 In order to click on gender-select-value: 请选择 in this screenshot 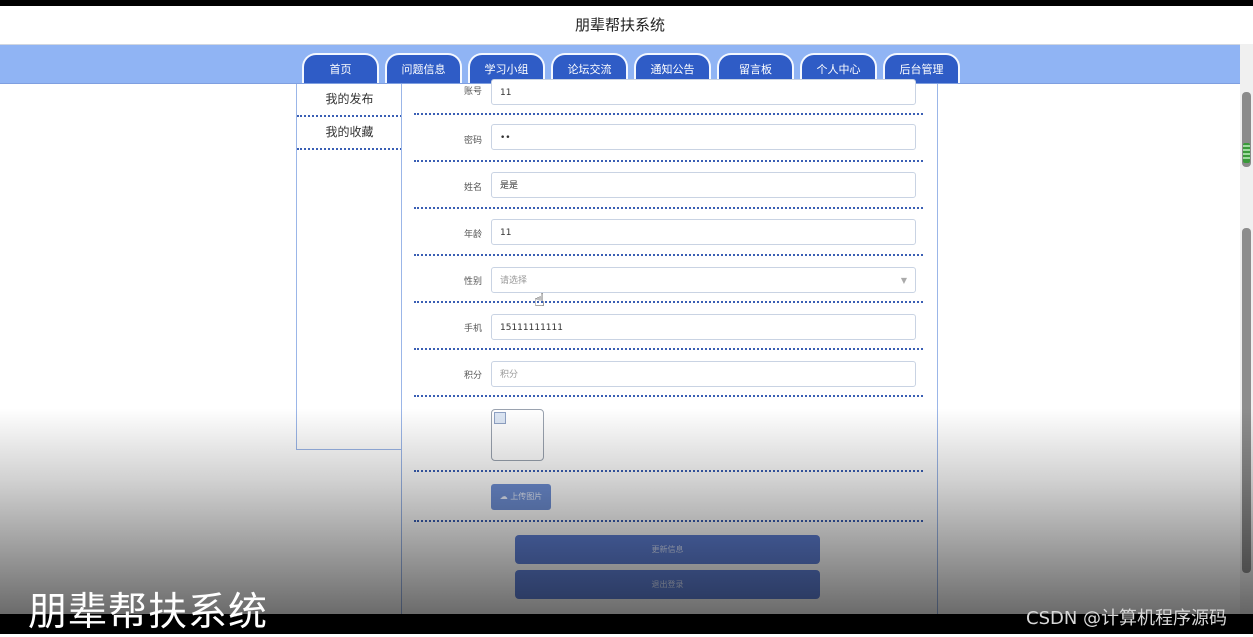, I will do `click(514, 281)`.